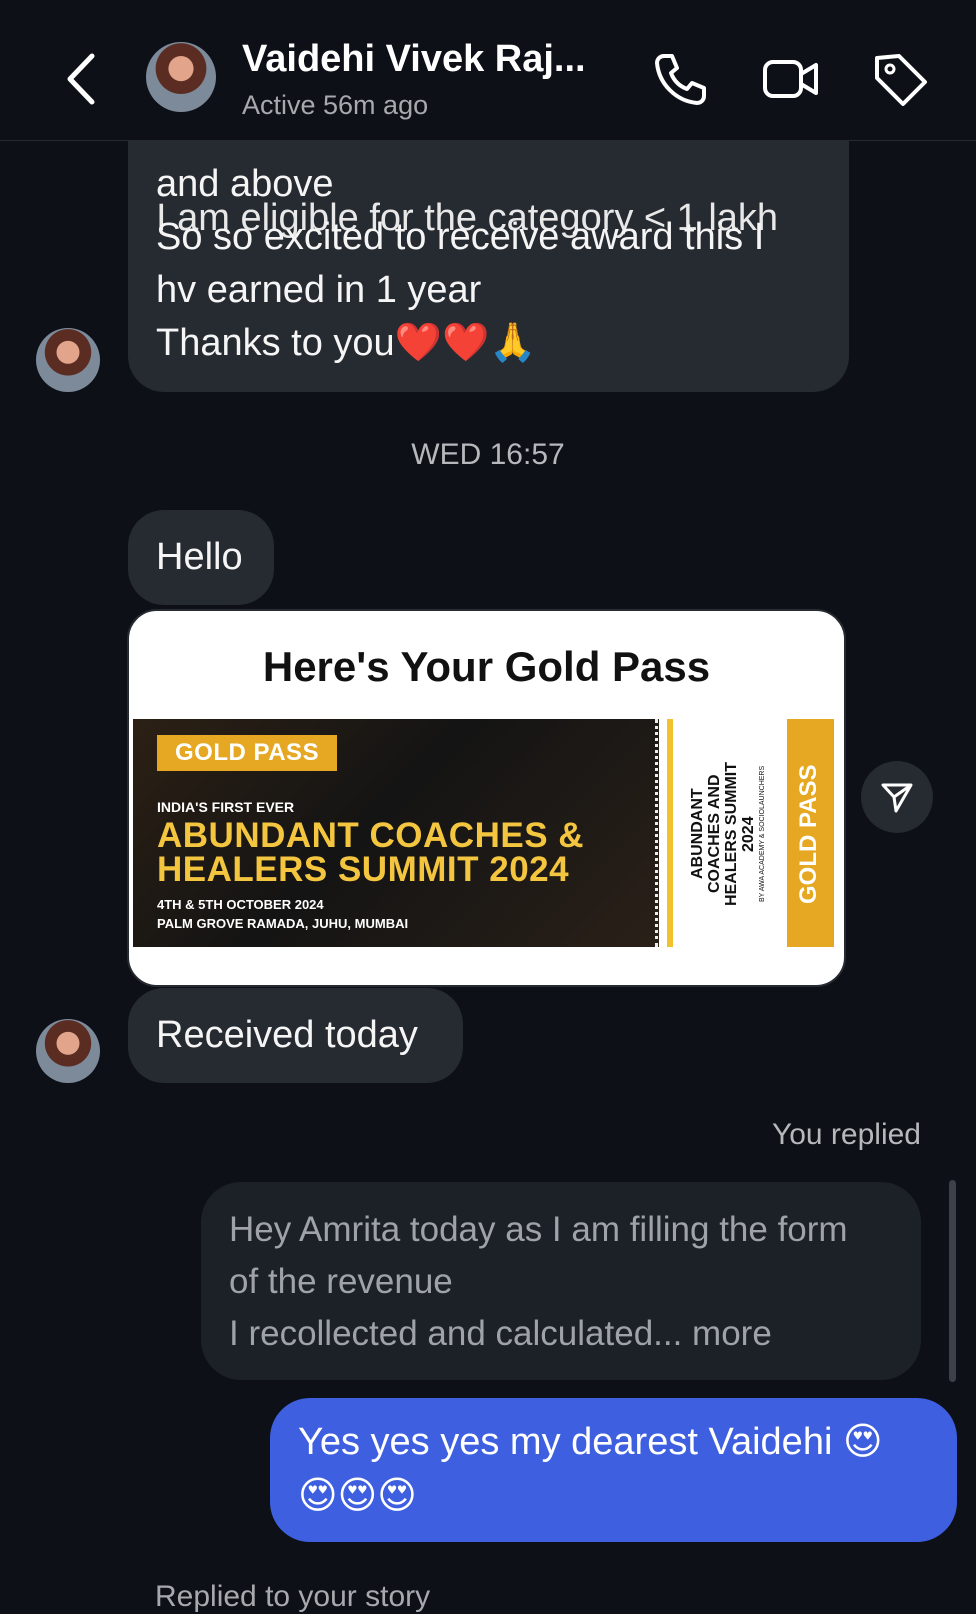 The height and width of the screenshot is (1614, 976). Describe the element at coordinates (952, 1281) in the screenshot. I see `scrollbar` at that location.